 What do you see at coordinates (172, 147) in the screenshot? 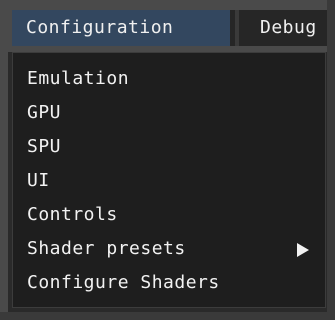
I see `menu-item-spu: SPU` at bounding box center [172, 147].